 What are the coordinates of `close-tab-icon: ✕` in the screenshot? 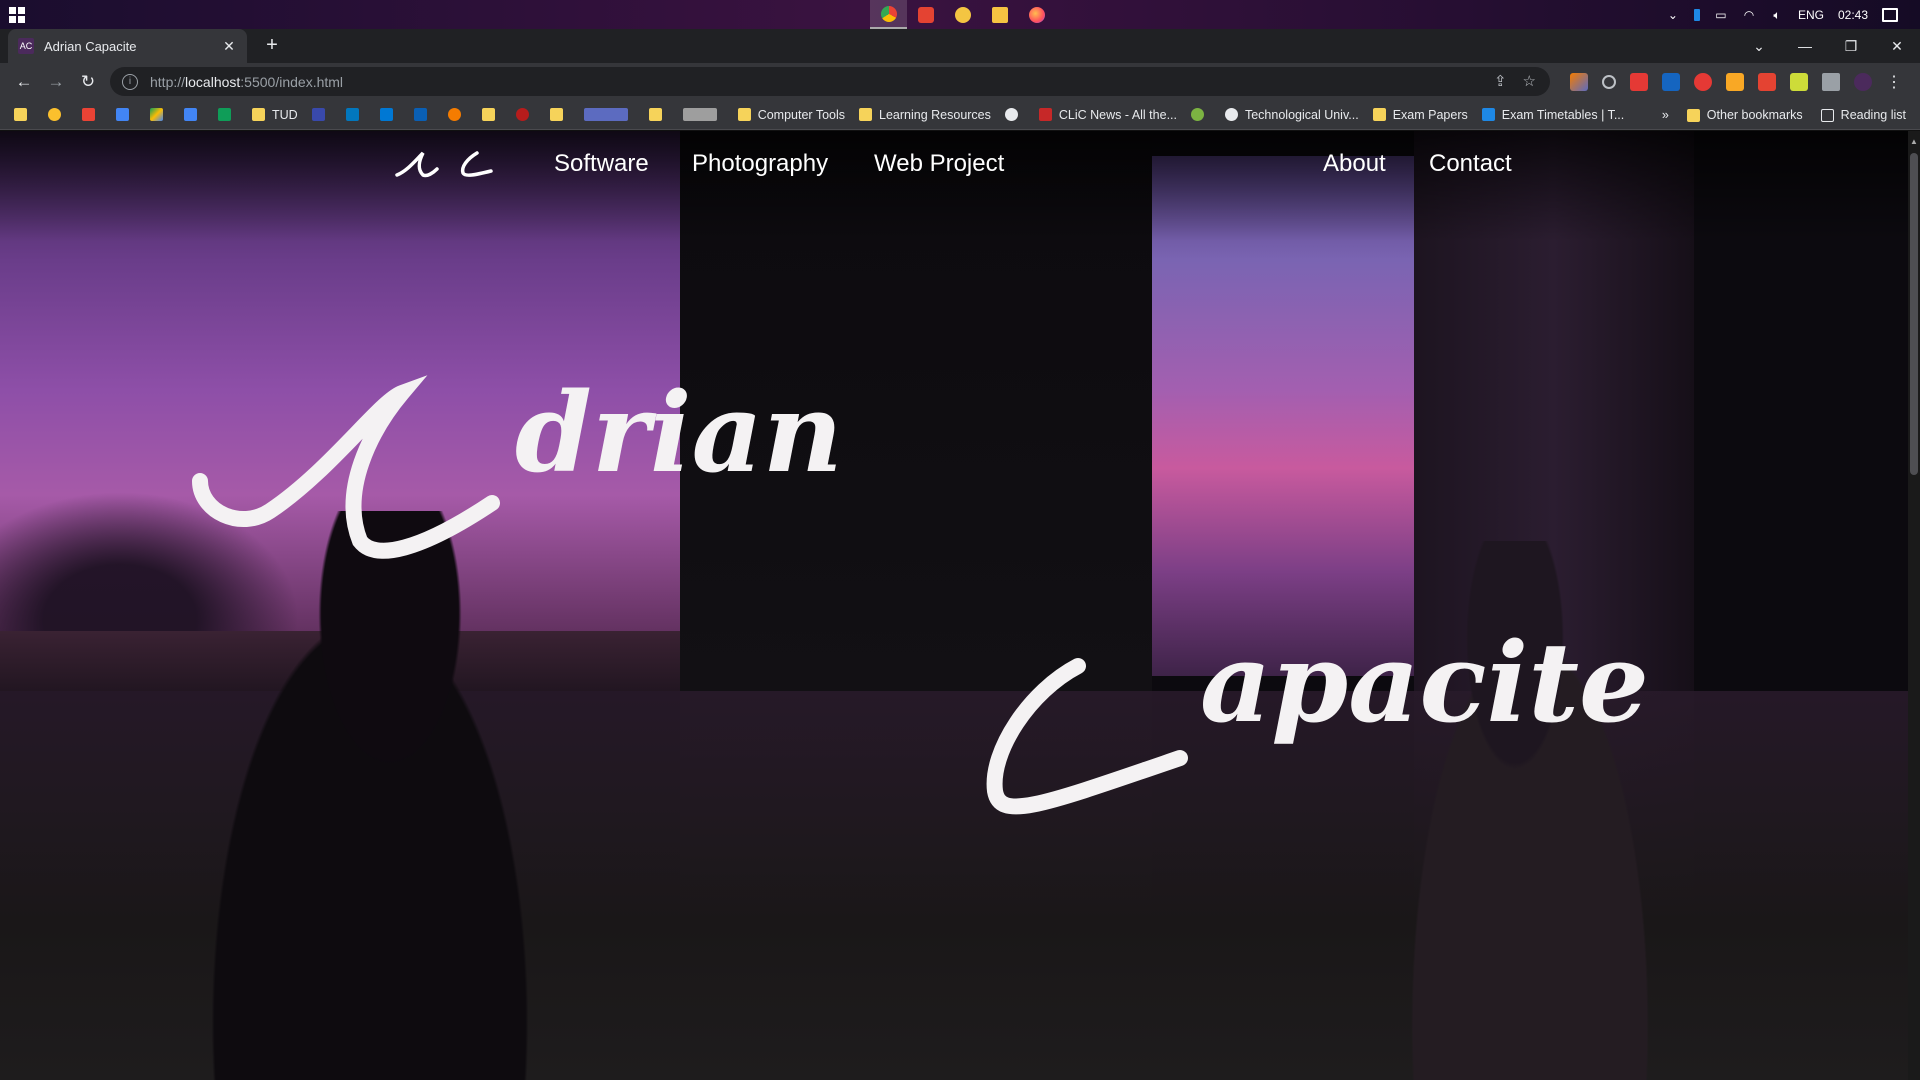 It's located at (229, 46).